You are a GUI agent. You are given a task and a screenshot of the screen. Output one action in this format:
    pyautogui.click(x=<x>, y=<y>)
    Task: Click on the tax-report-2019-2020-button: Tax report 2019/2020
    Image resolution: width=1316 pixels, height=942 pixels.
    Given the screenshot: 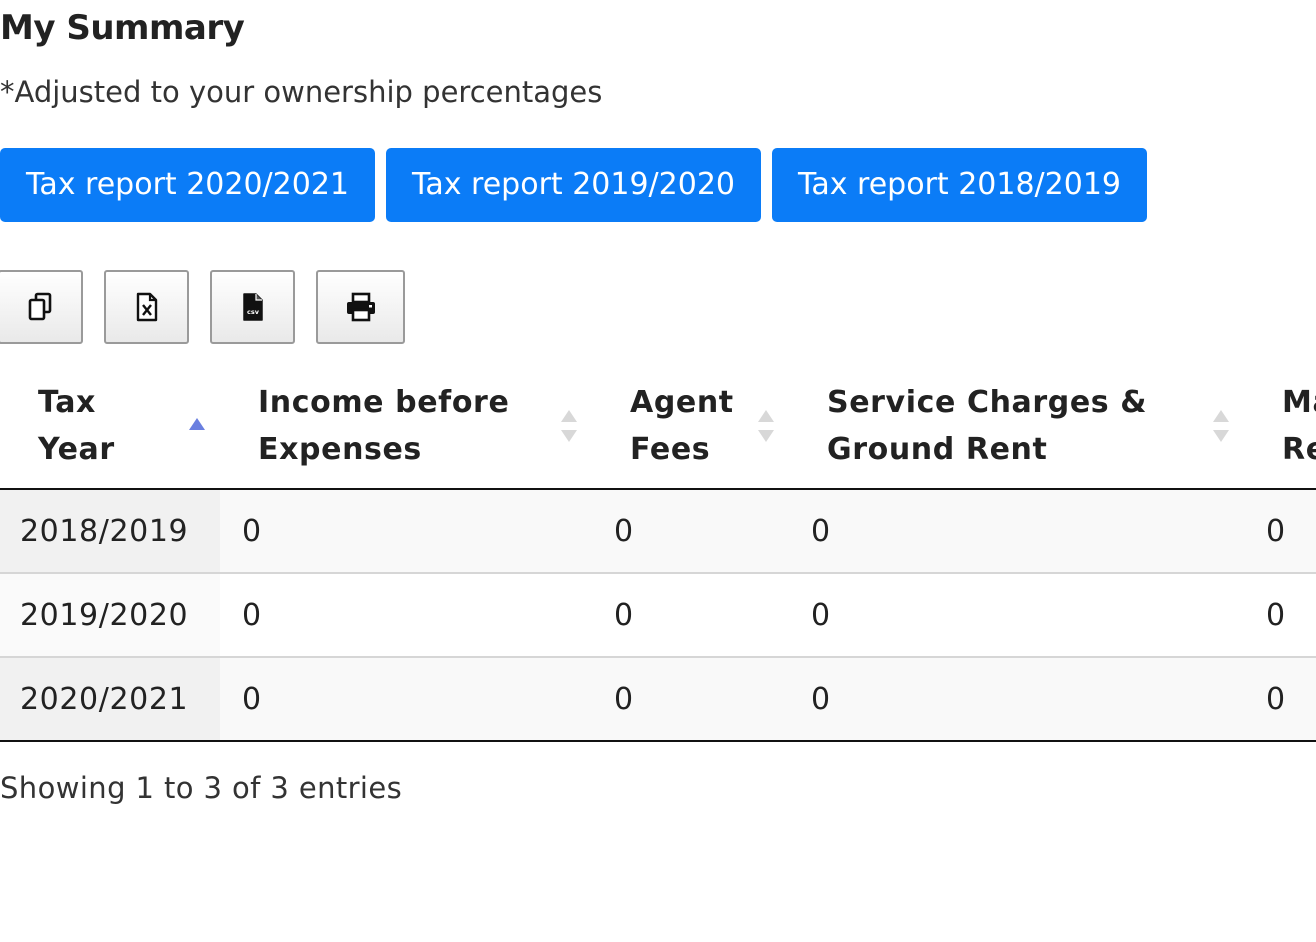 What is the action you would take?
    pyautogui.click(x=573, y=185)
    